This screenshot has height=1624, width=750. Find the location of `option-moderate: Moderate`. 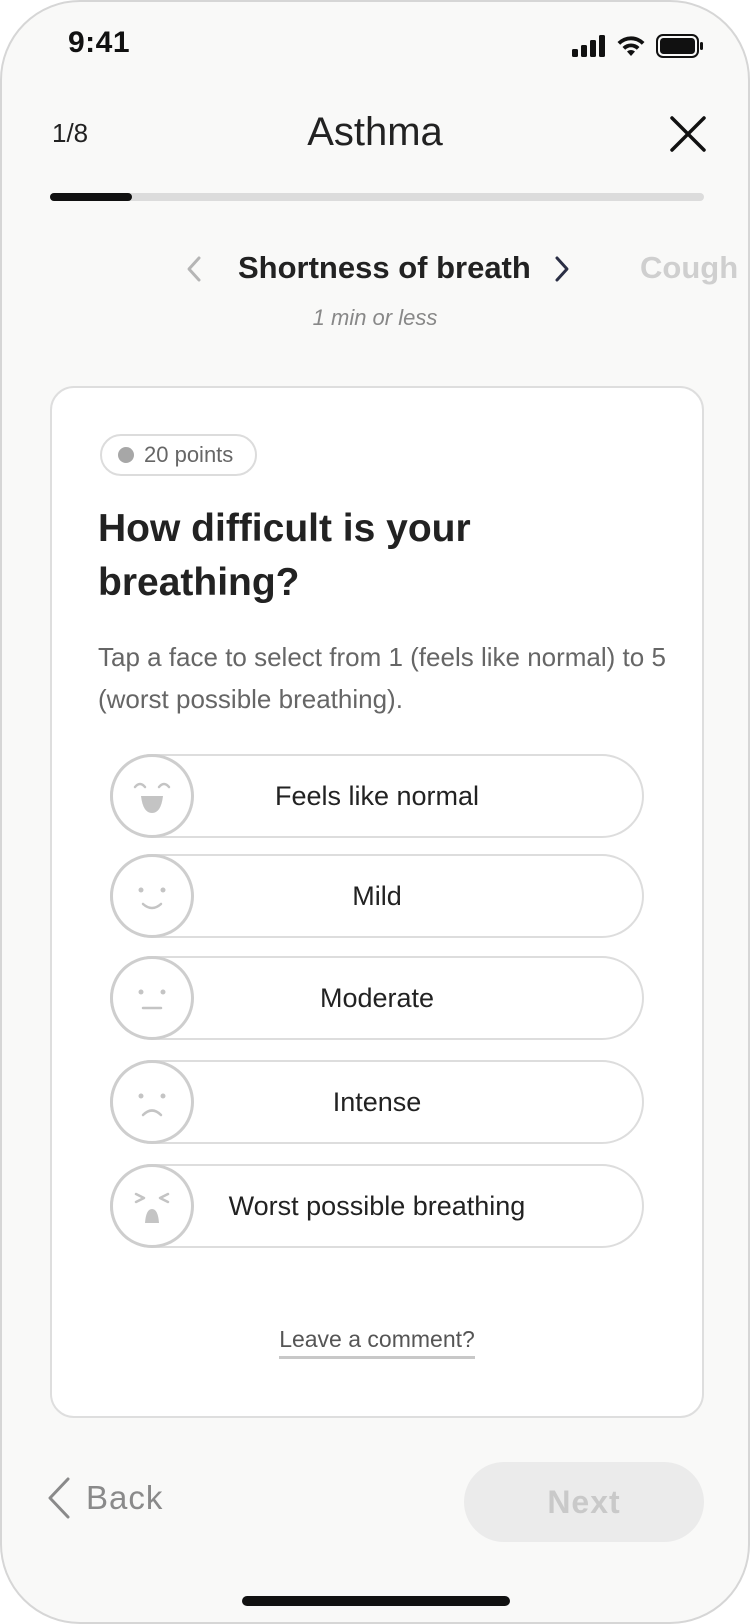

option-moderate: Moderate is located at coordinates (377, 998).